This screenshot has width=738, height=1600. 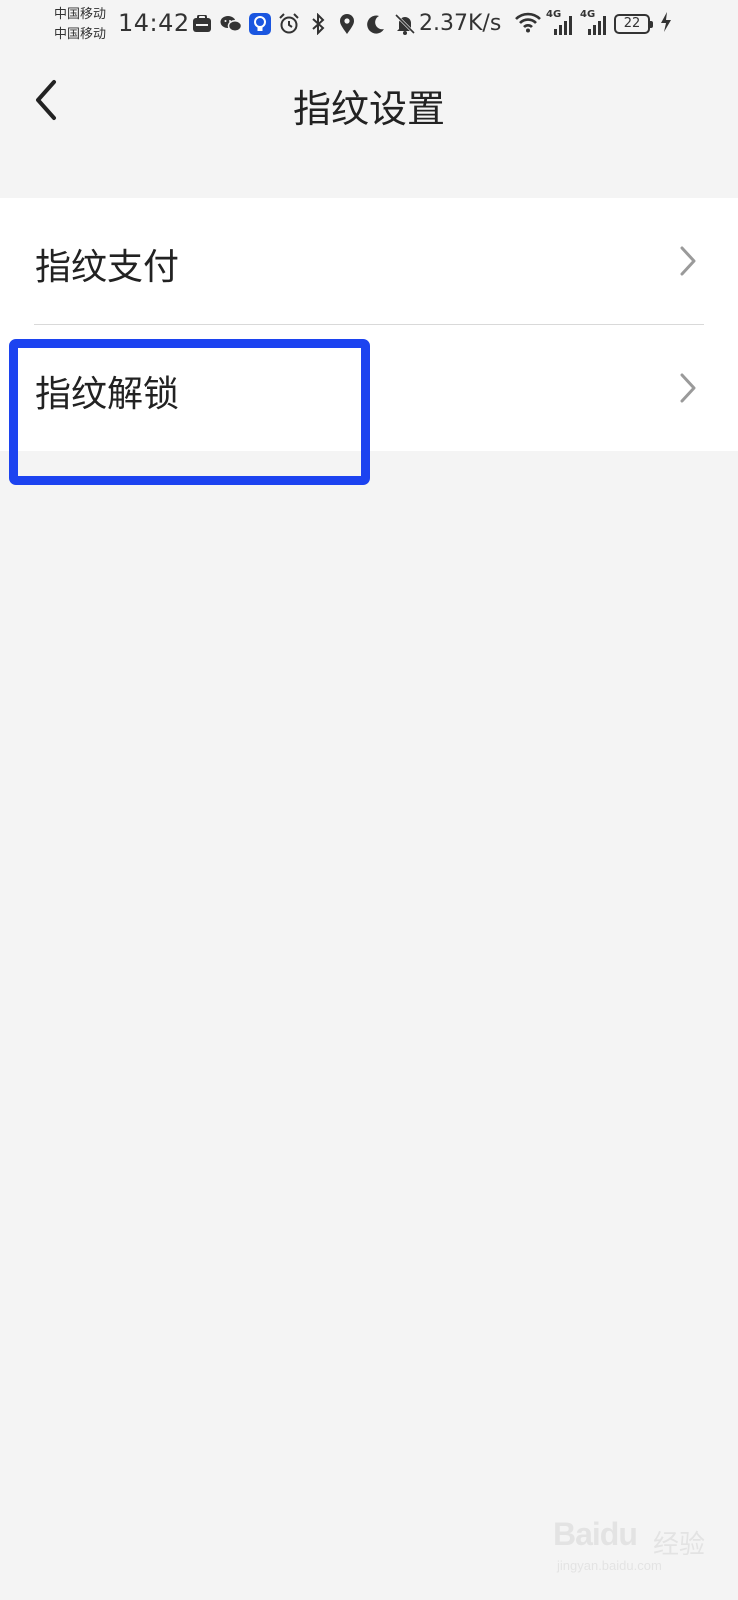 I want to click on bell-off-icon, so click(x=405, y=24).